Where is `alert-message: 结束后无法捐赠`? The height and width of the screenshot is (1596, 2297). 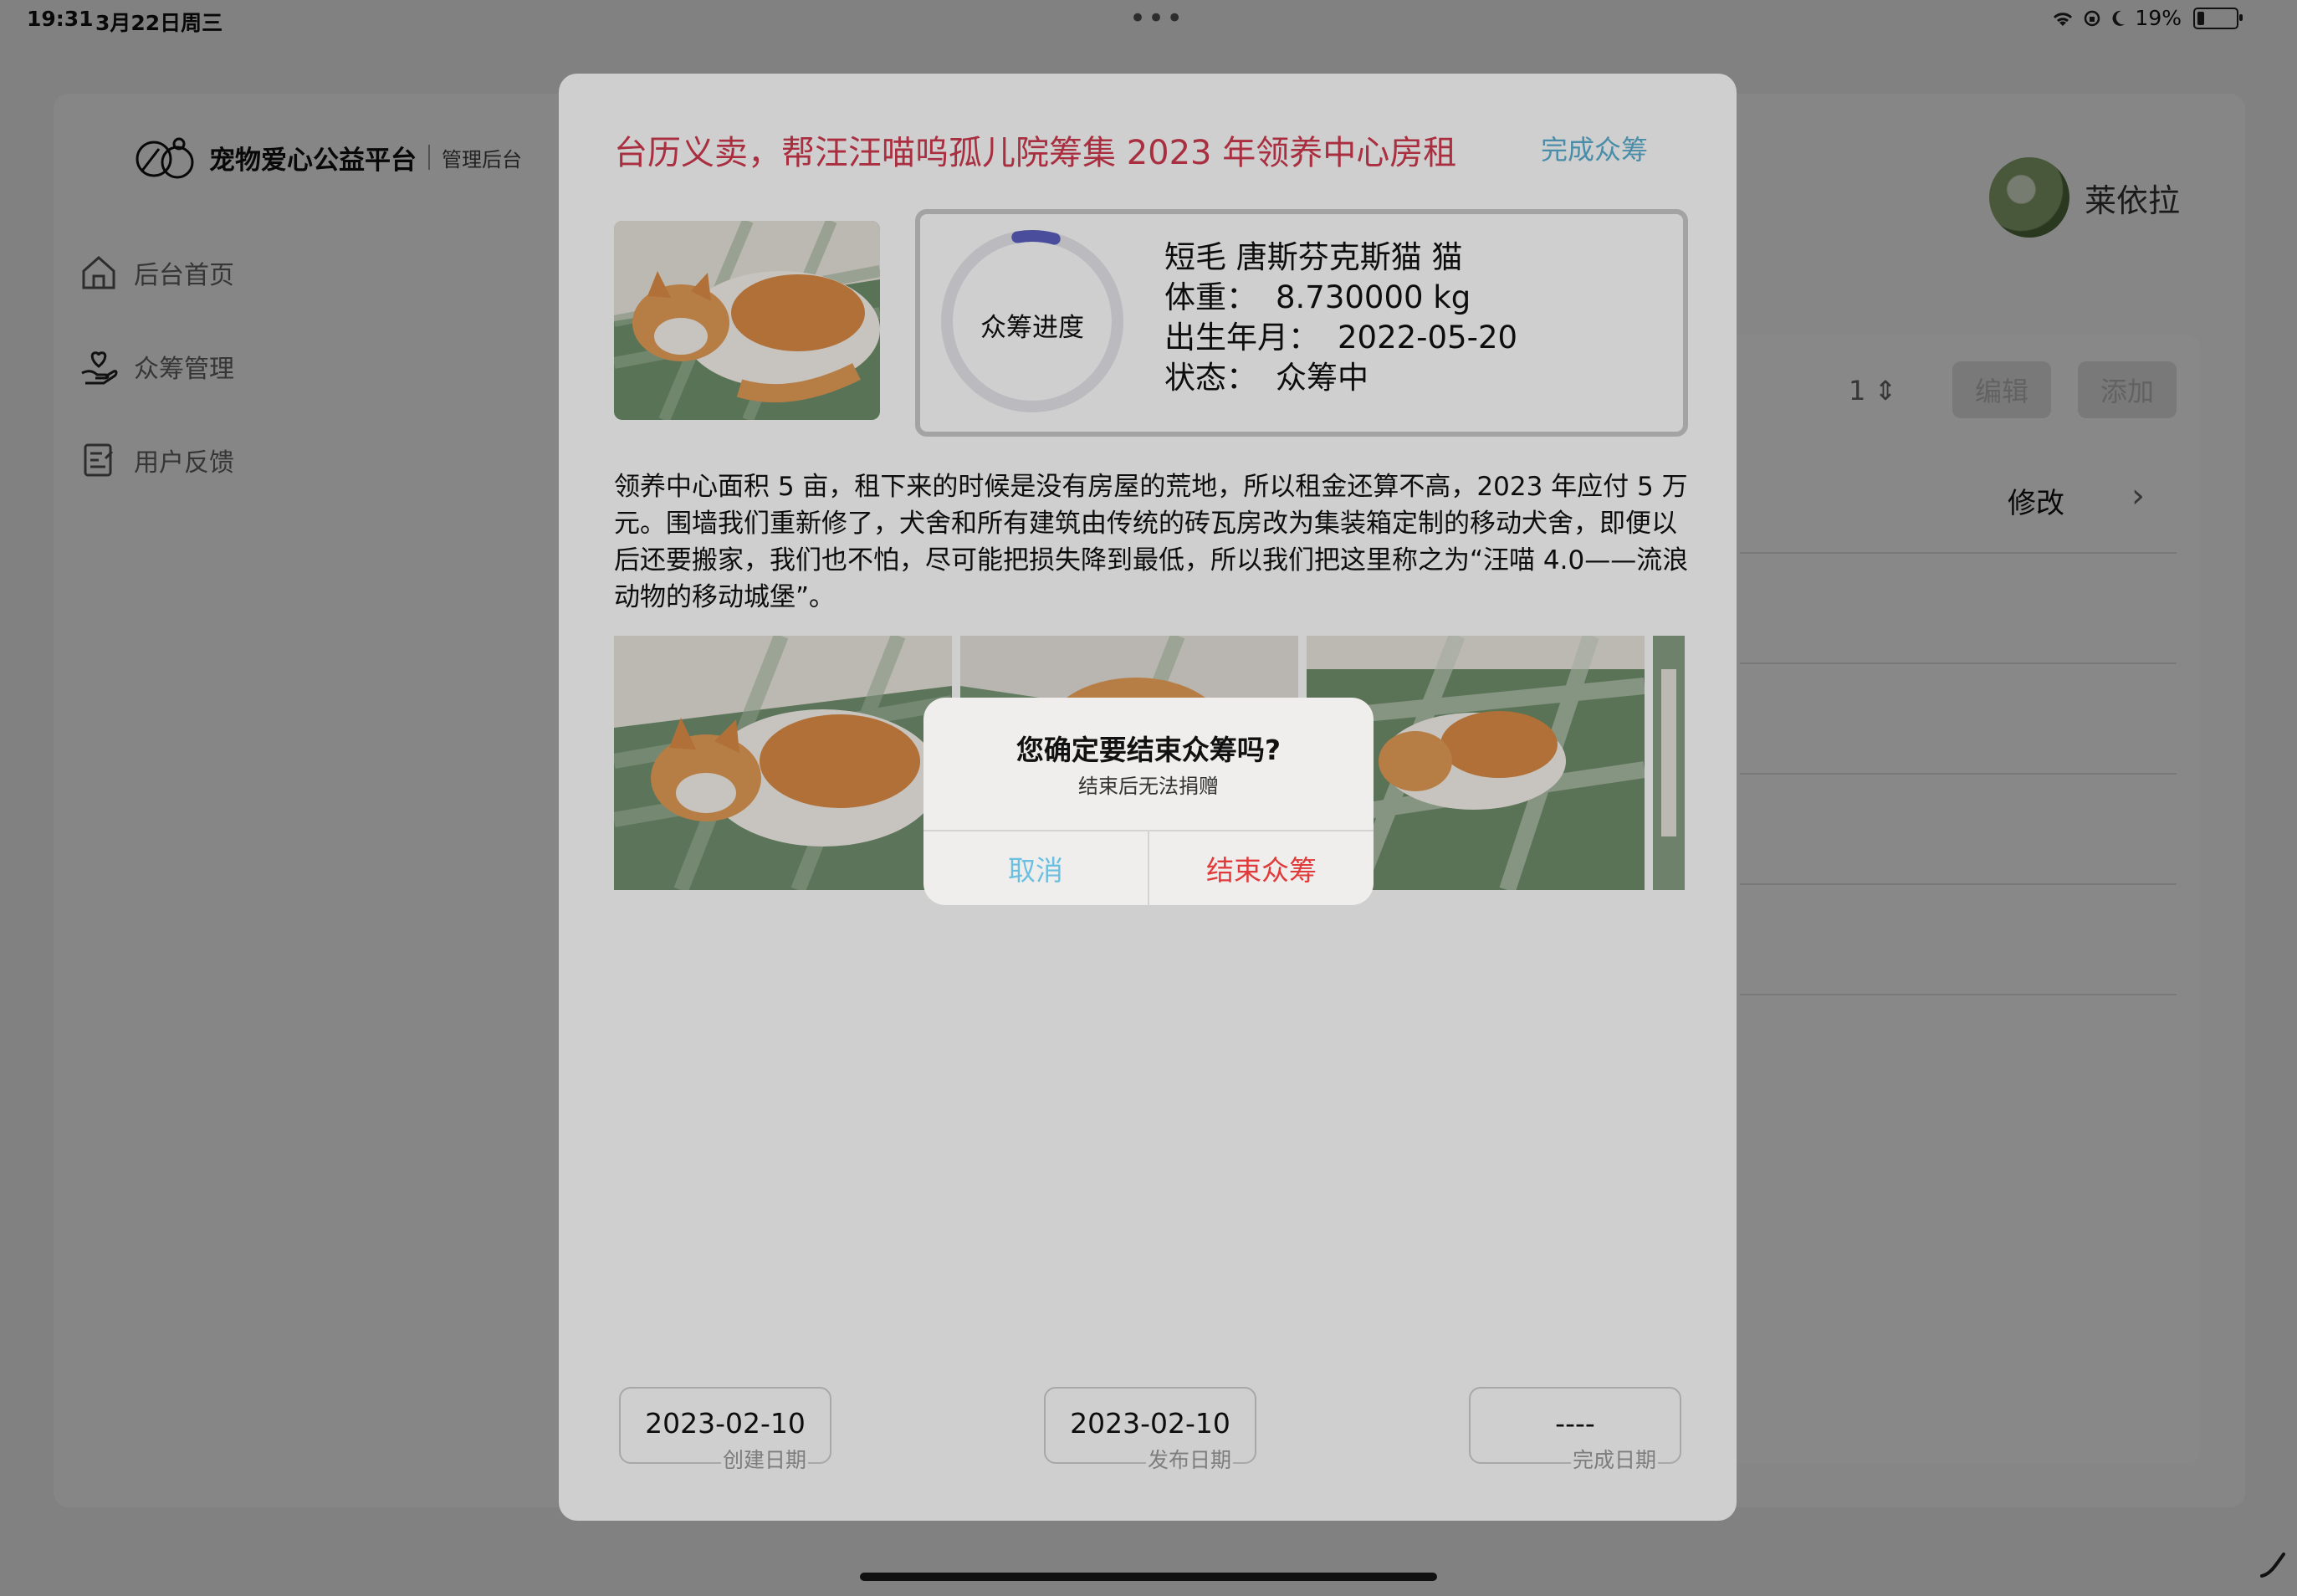
alert-message: 结束后无法捐赠 is located at coordinates (1148, 787).